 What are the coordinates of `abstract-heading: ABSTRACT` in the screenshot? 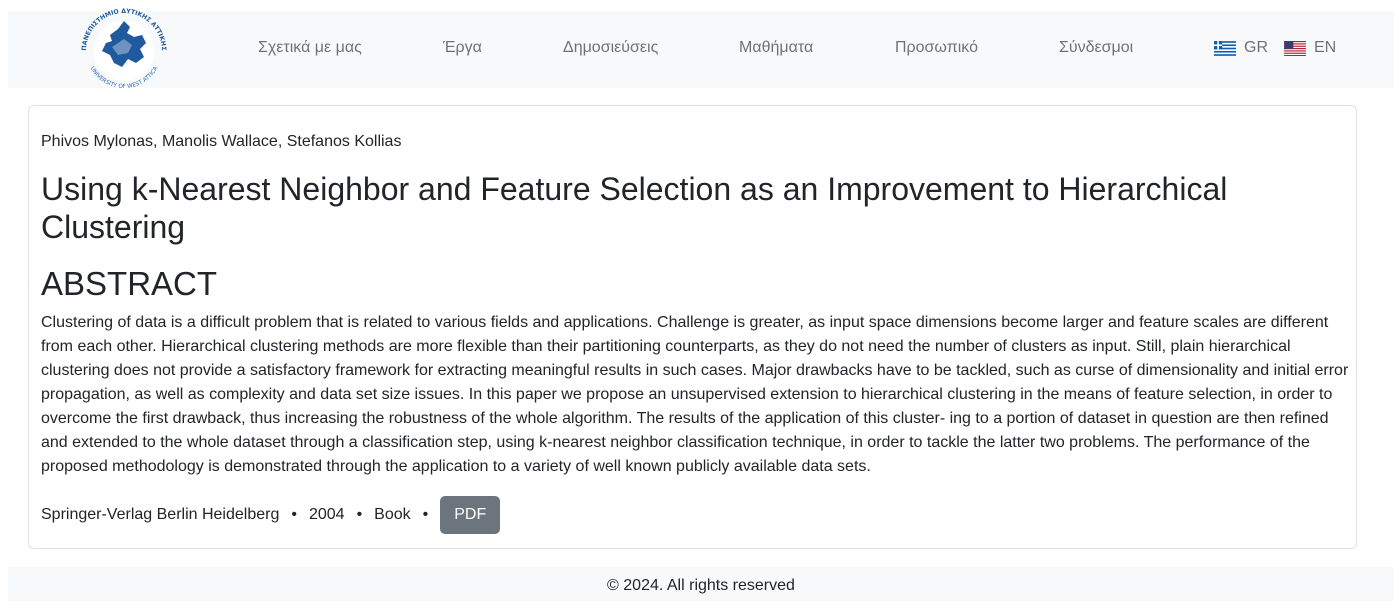 It's located at (129, 283).